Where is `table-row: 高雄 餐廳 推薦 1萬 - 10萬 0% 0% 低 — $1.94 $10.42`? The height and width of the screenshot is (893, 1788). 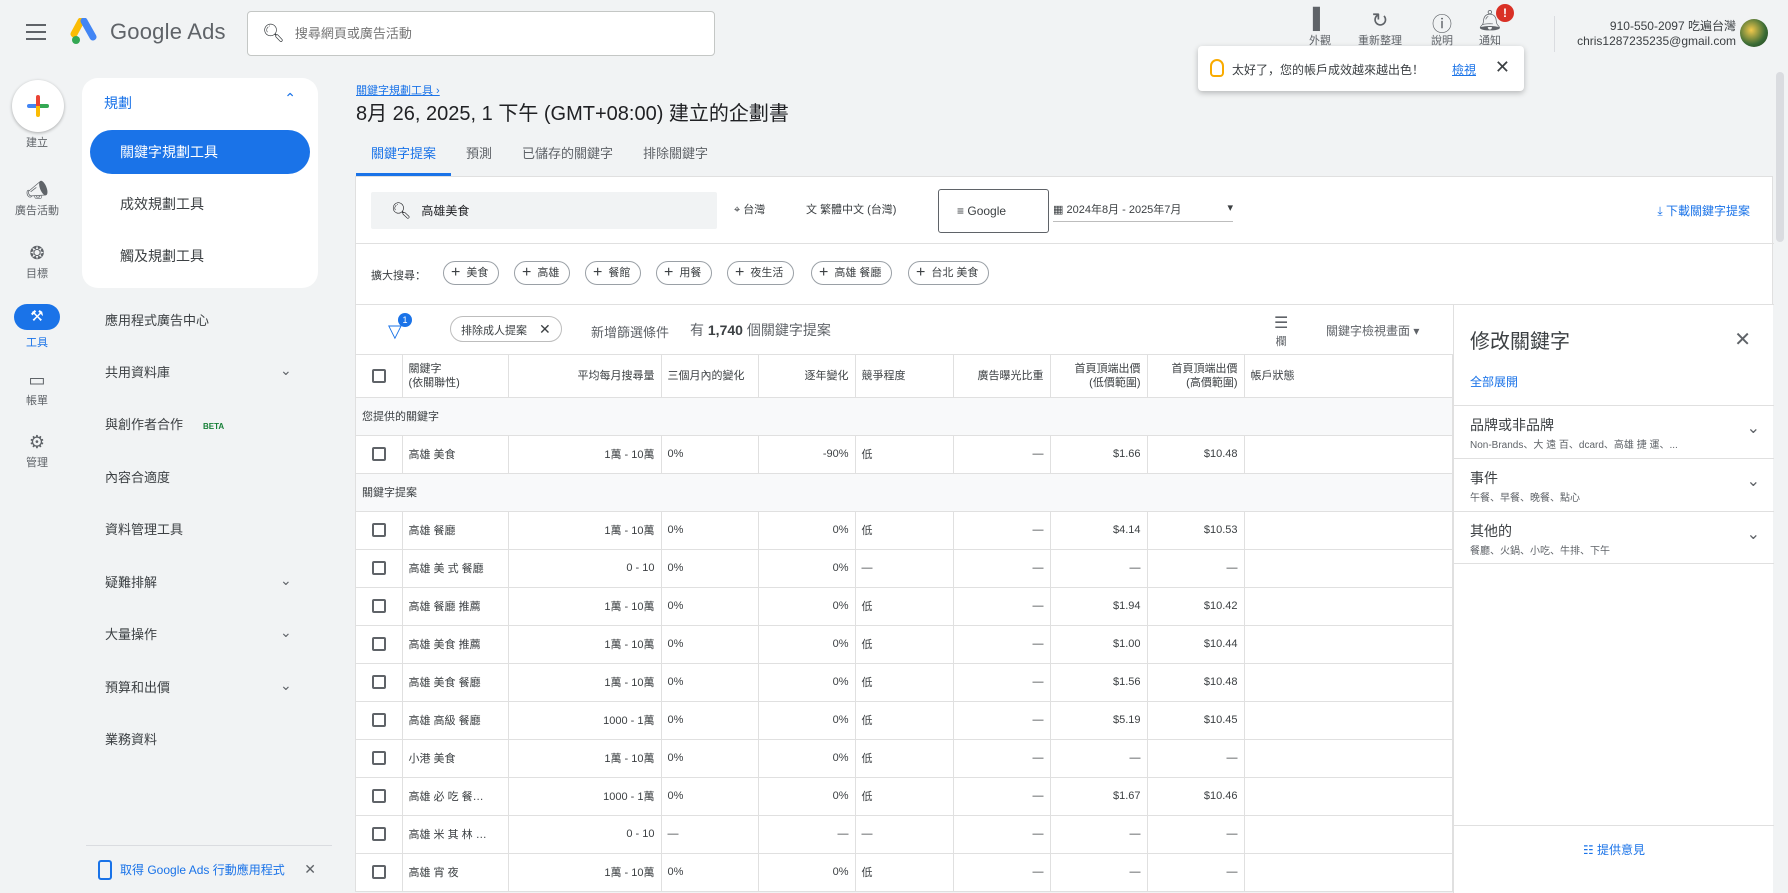
table-row: 高雄 餐廳 推薦 1萬 - 10萬 0% 0% 低 — $1.94 $10.42 is located at coordinates (904, 606).